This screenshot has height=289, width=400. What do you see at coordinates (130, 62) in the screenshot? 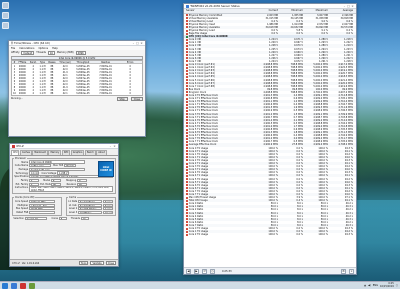
I see `col-errors: Errors` at bounding box center [130, 62].